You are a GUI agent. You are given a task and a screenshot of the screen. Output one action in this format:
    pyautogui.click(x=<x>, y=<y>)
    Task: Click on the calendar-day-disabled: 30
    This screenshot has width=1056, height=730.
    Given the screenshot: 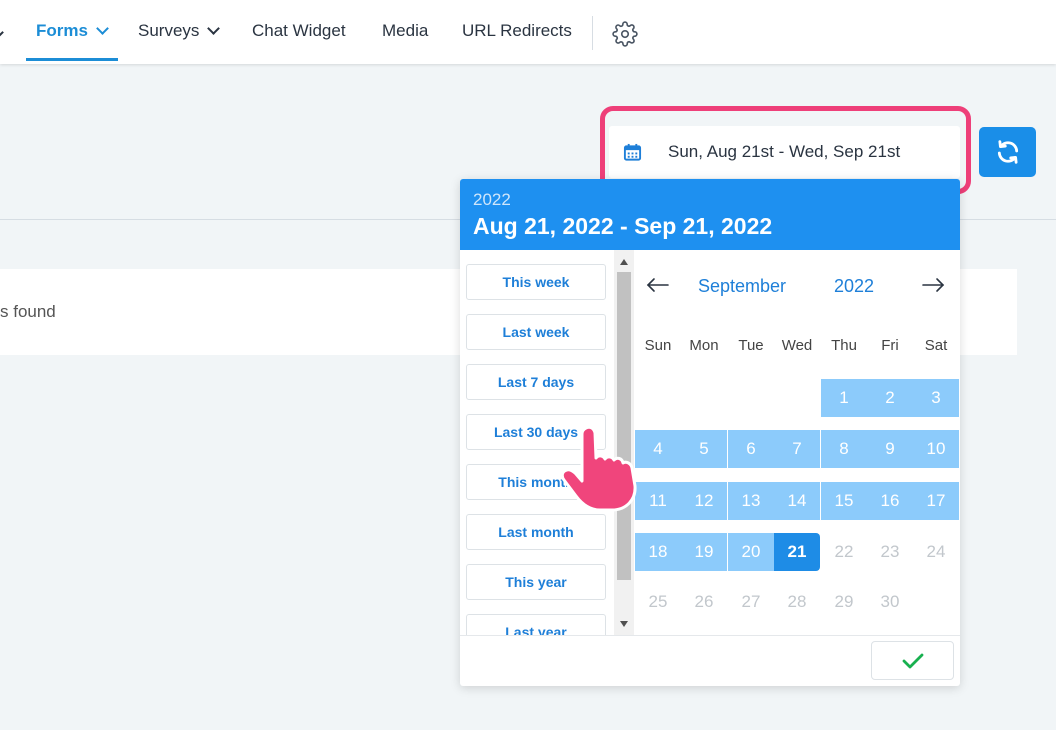 What is the action you would take?
    pyautogui.click(x=890, y=601)
    